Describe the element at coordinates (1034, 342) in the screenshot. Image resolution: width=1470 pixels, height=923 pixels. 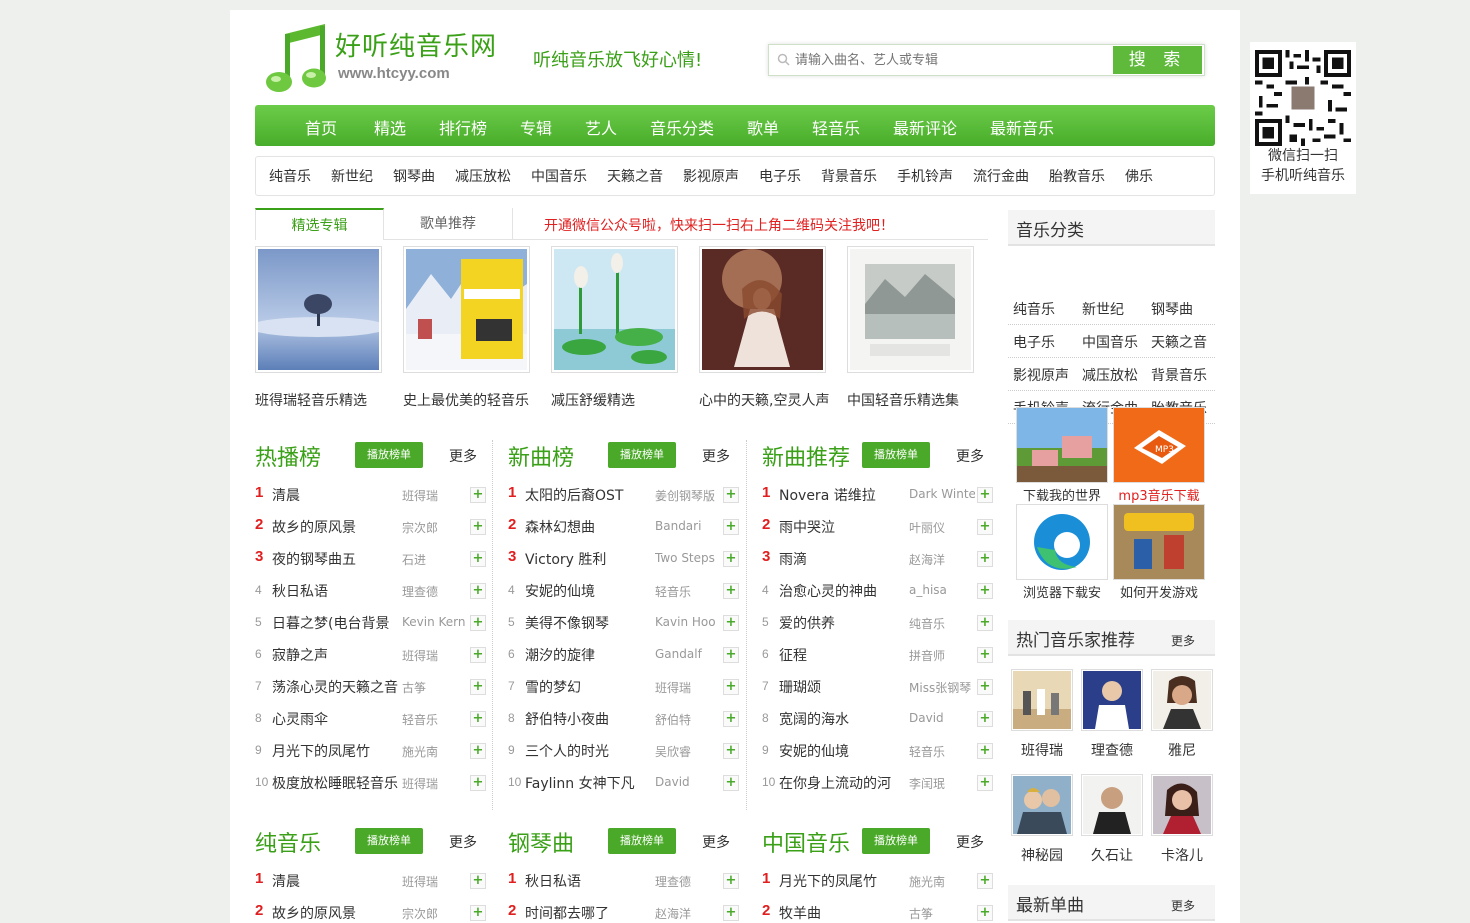
I see `category-link: 电子乐` at that location.